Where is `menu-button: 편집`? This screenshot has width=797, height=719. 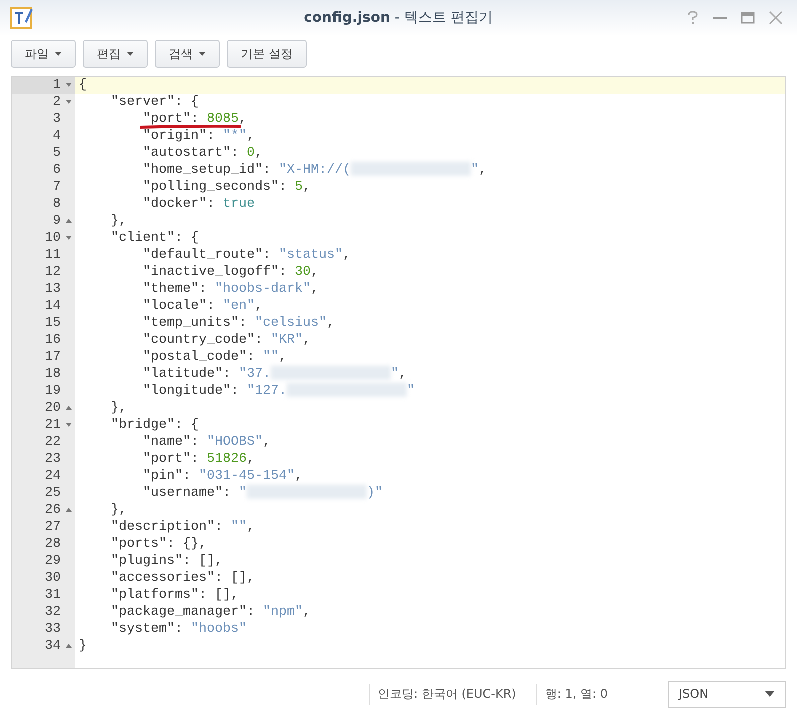 menu-button: 편집 is located at coordinates (115, 54).